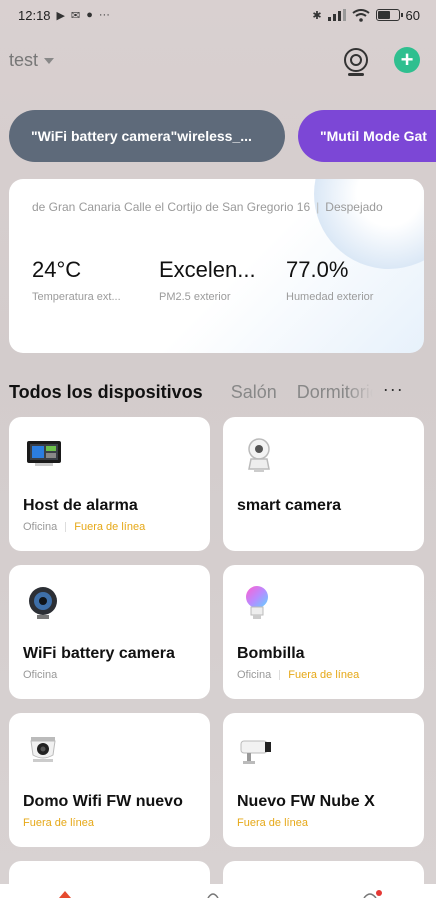  Describe the element at coordinates (407, 60) in the screenshot. I see `add-device-button: +` at that location.